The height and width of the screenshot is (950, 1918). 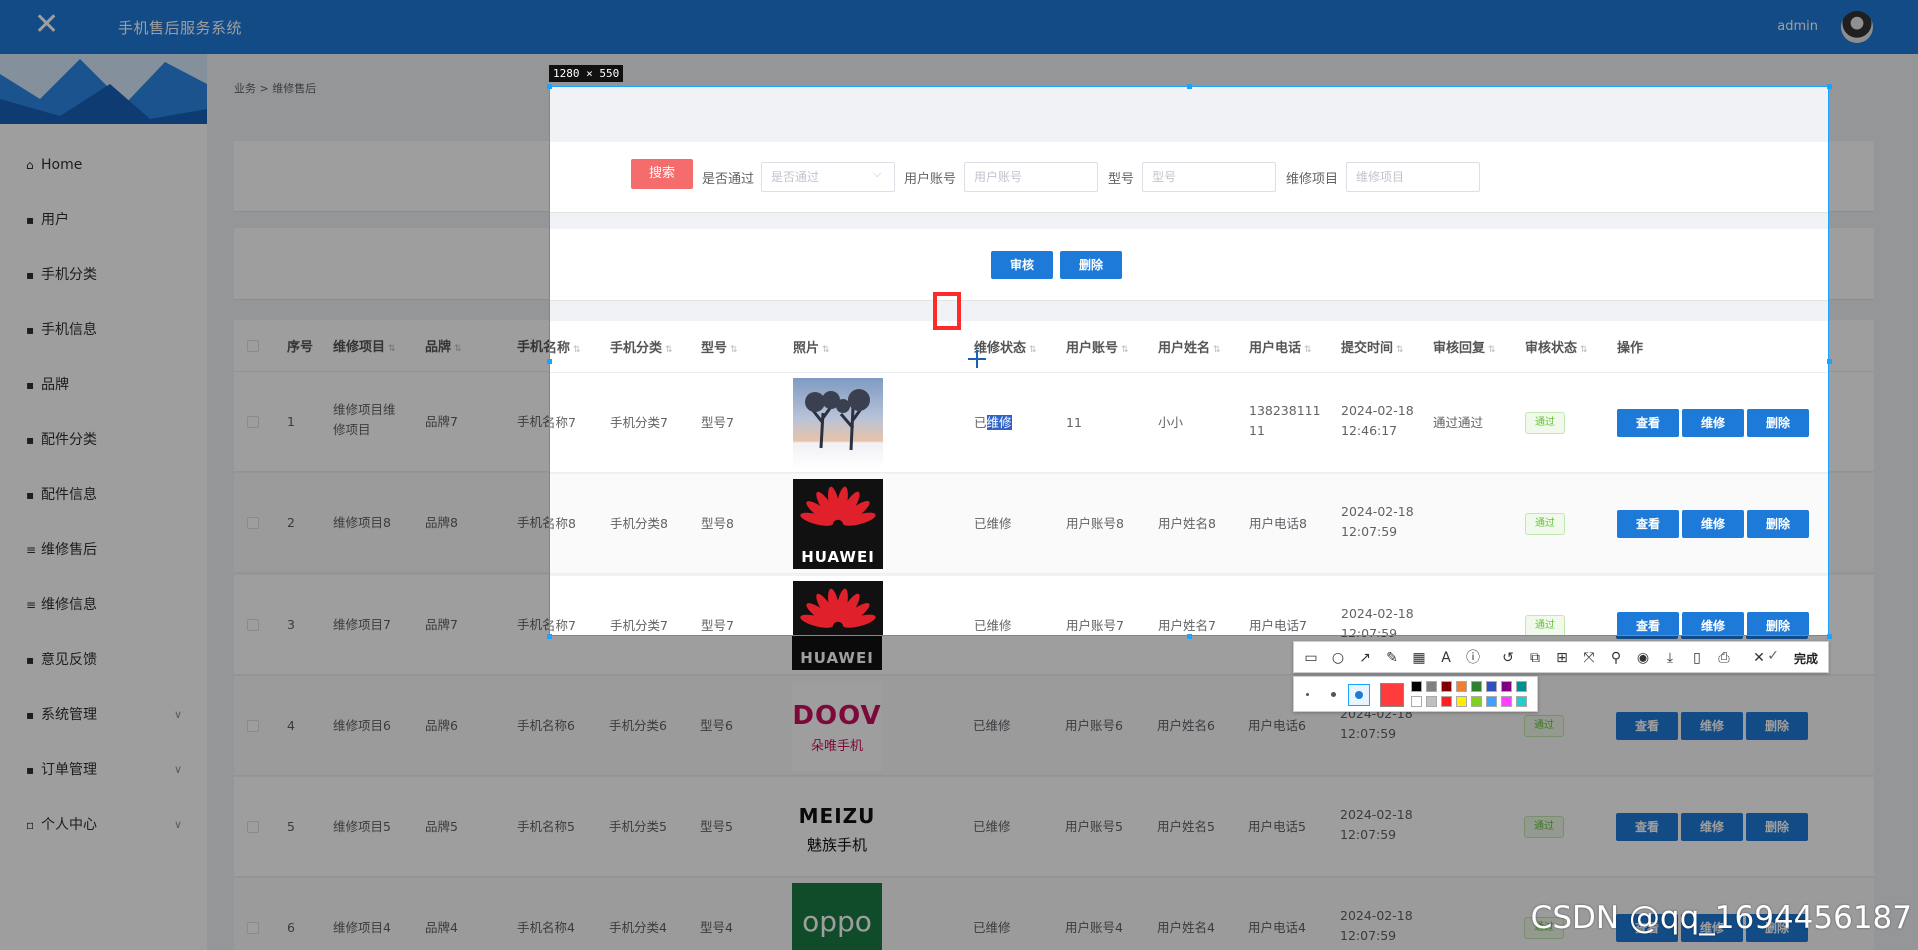 I want to click on arrow-tool-icon: ↗, so click(x=1365, y=658).